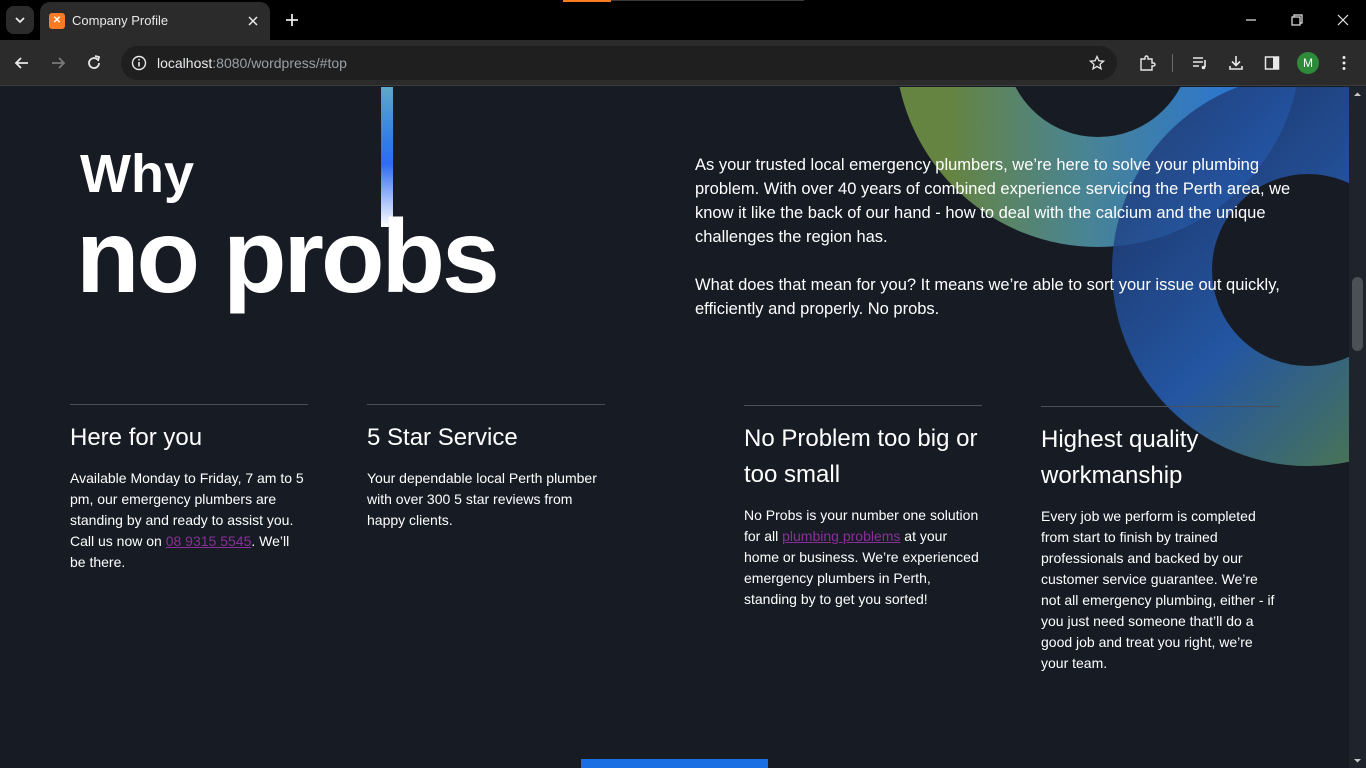 The height and width of the screenshot is (768, 1366). I want to click on feature-title: Highest quality workmanship, so click(1120, 457).